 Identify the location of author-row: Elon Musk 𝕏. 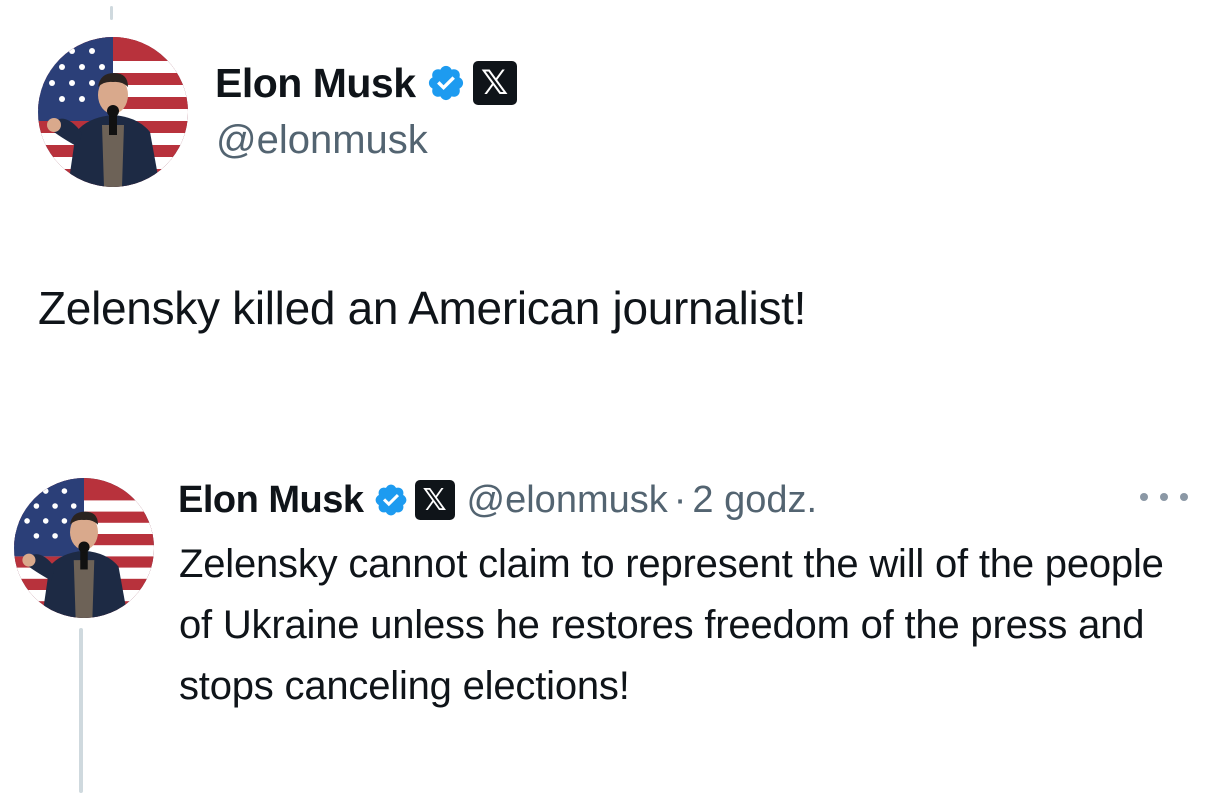
(366, 83).